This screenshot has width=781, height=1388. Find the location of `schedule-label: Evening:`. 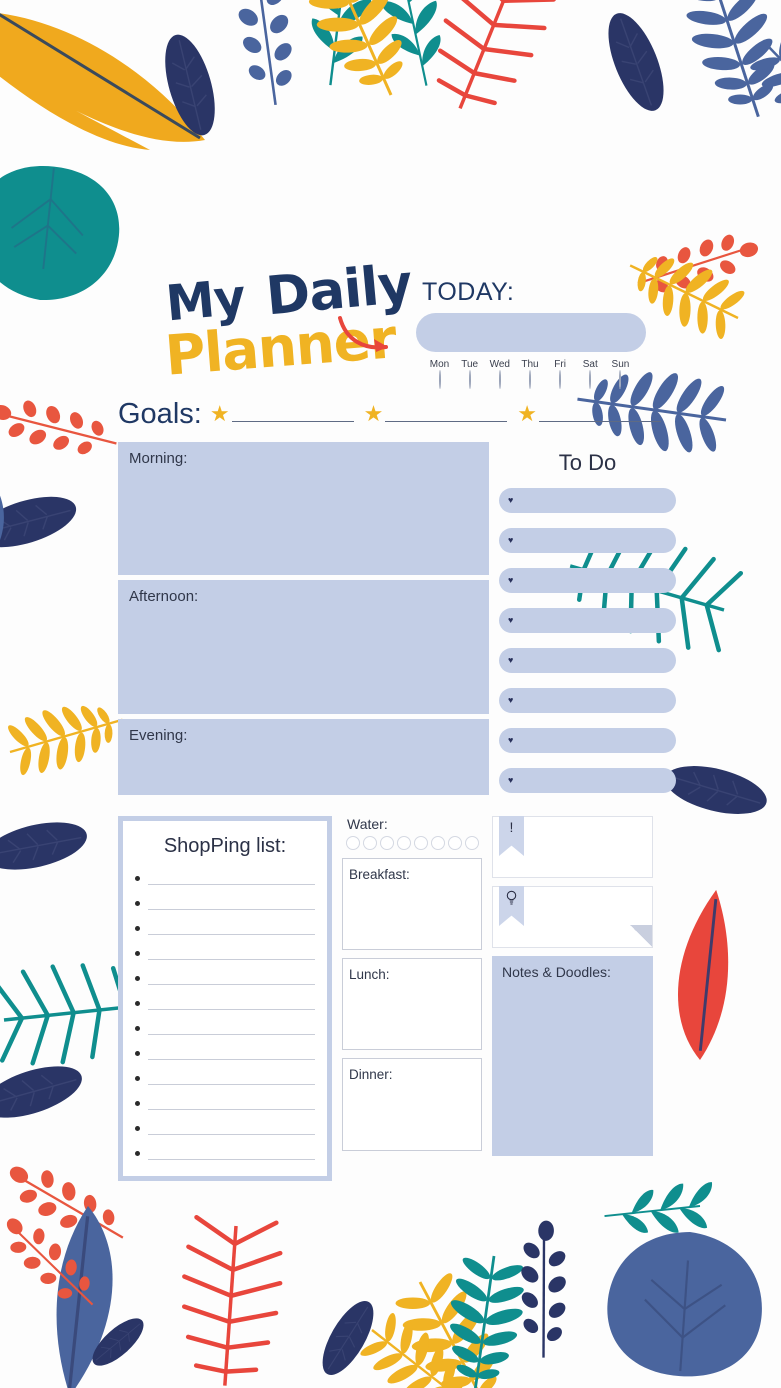

schedule-label: Evening: is located at coordinates (158, 735).